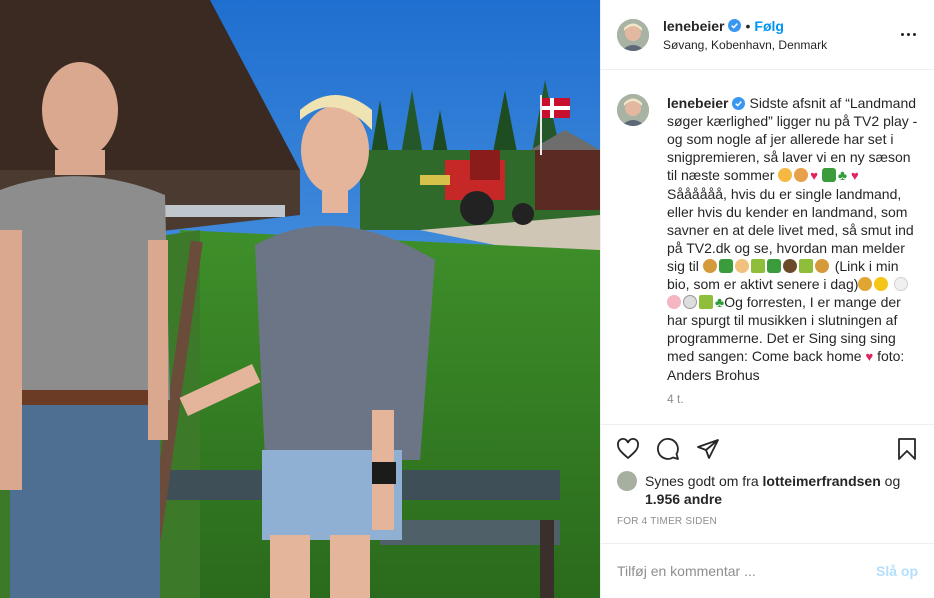 The image size is (934, 598). Describe the element at coordinates (690, 302) in the screenshot. I see `cow-emoji-icon` at that location.